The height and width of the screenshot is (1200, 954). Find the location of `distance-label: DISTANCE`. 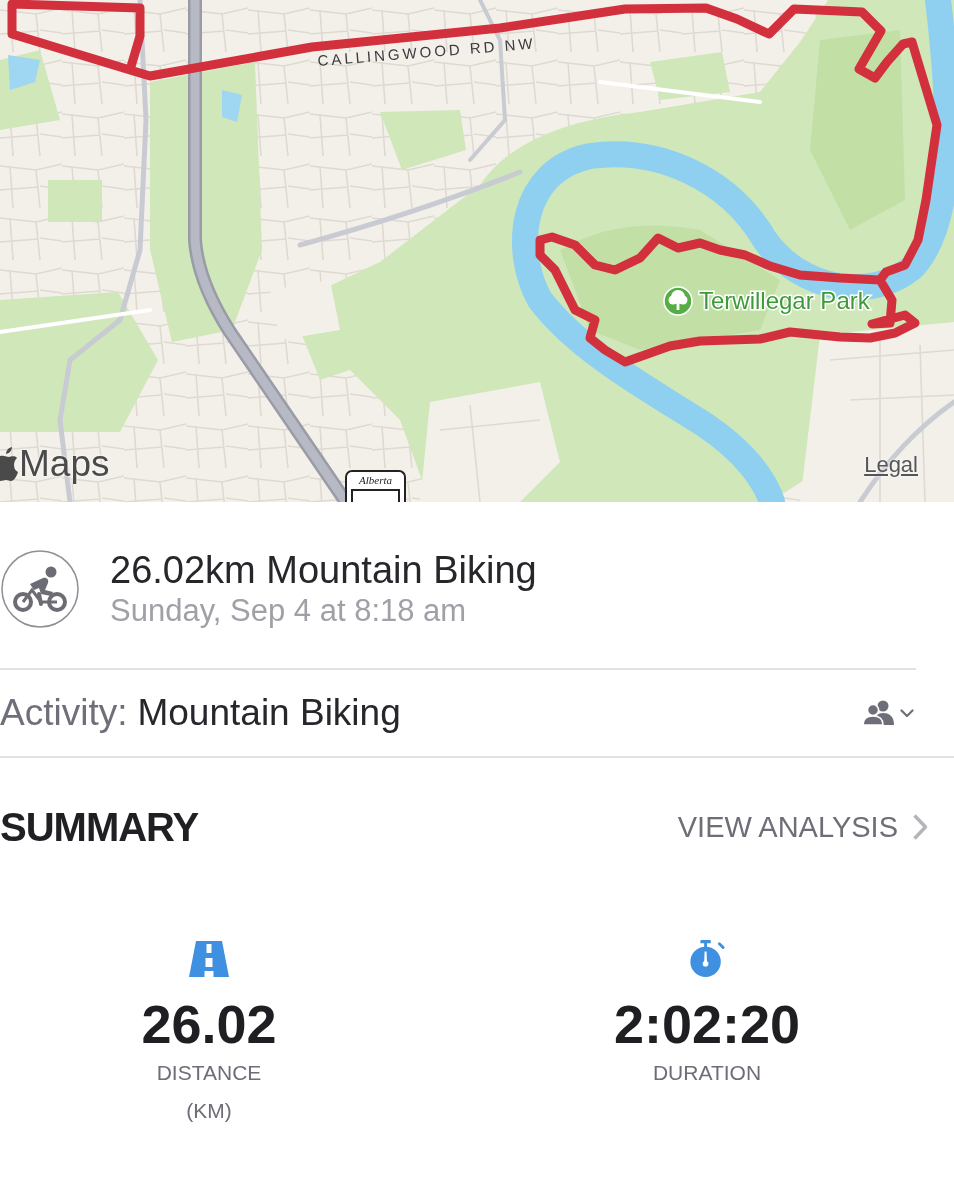

distance-label: DISTANCE is located at coordinates (209, 1073).